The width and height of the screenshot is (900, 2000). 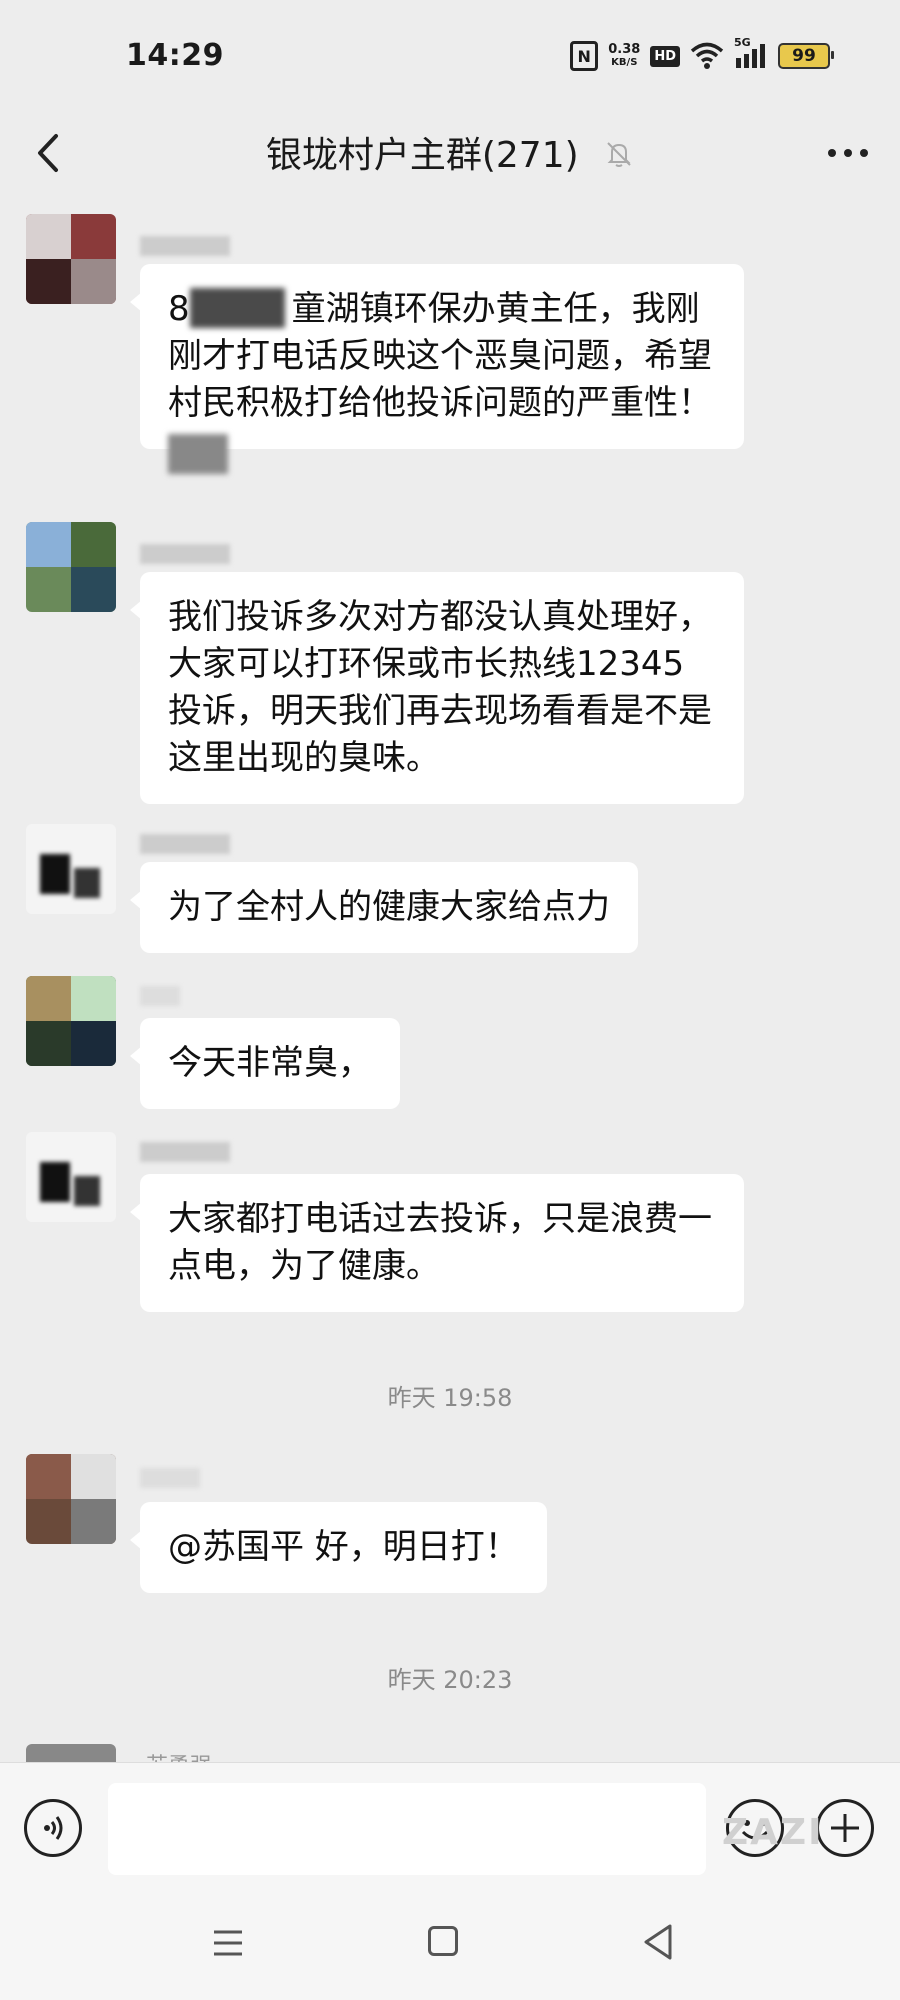 I want to click on battery-icon: 99, so click(x=806, y=56).